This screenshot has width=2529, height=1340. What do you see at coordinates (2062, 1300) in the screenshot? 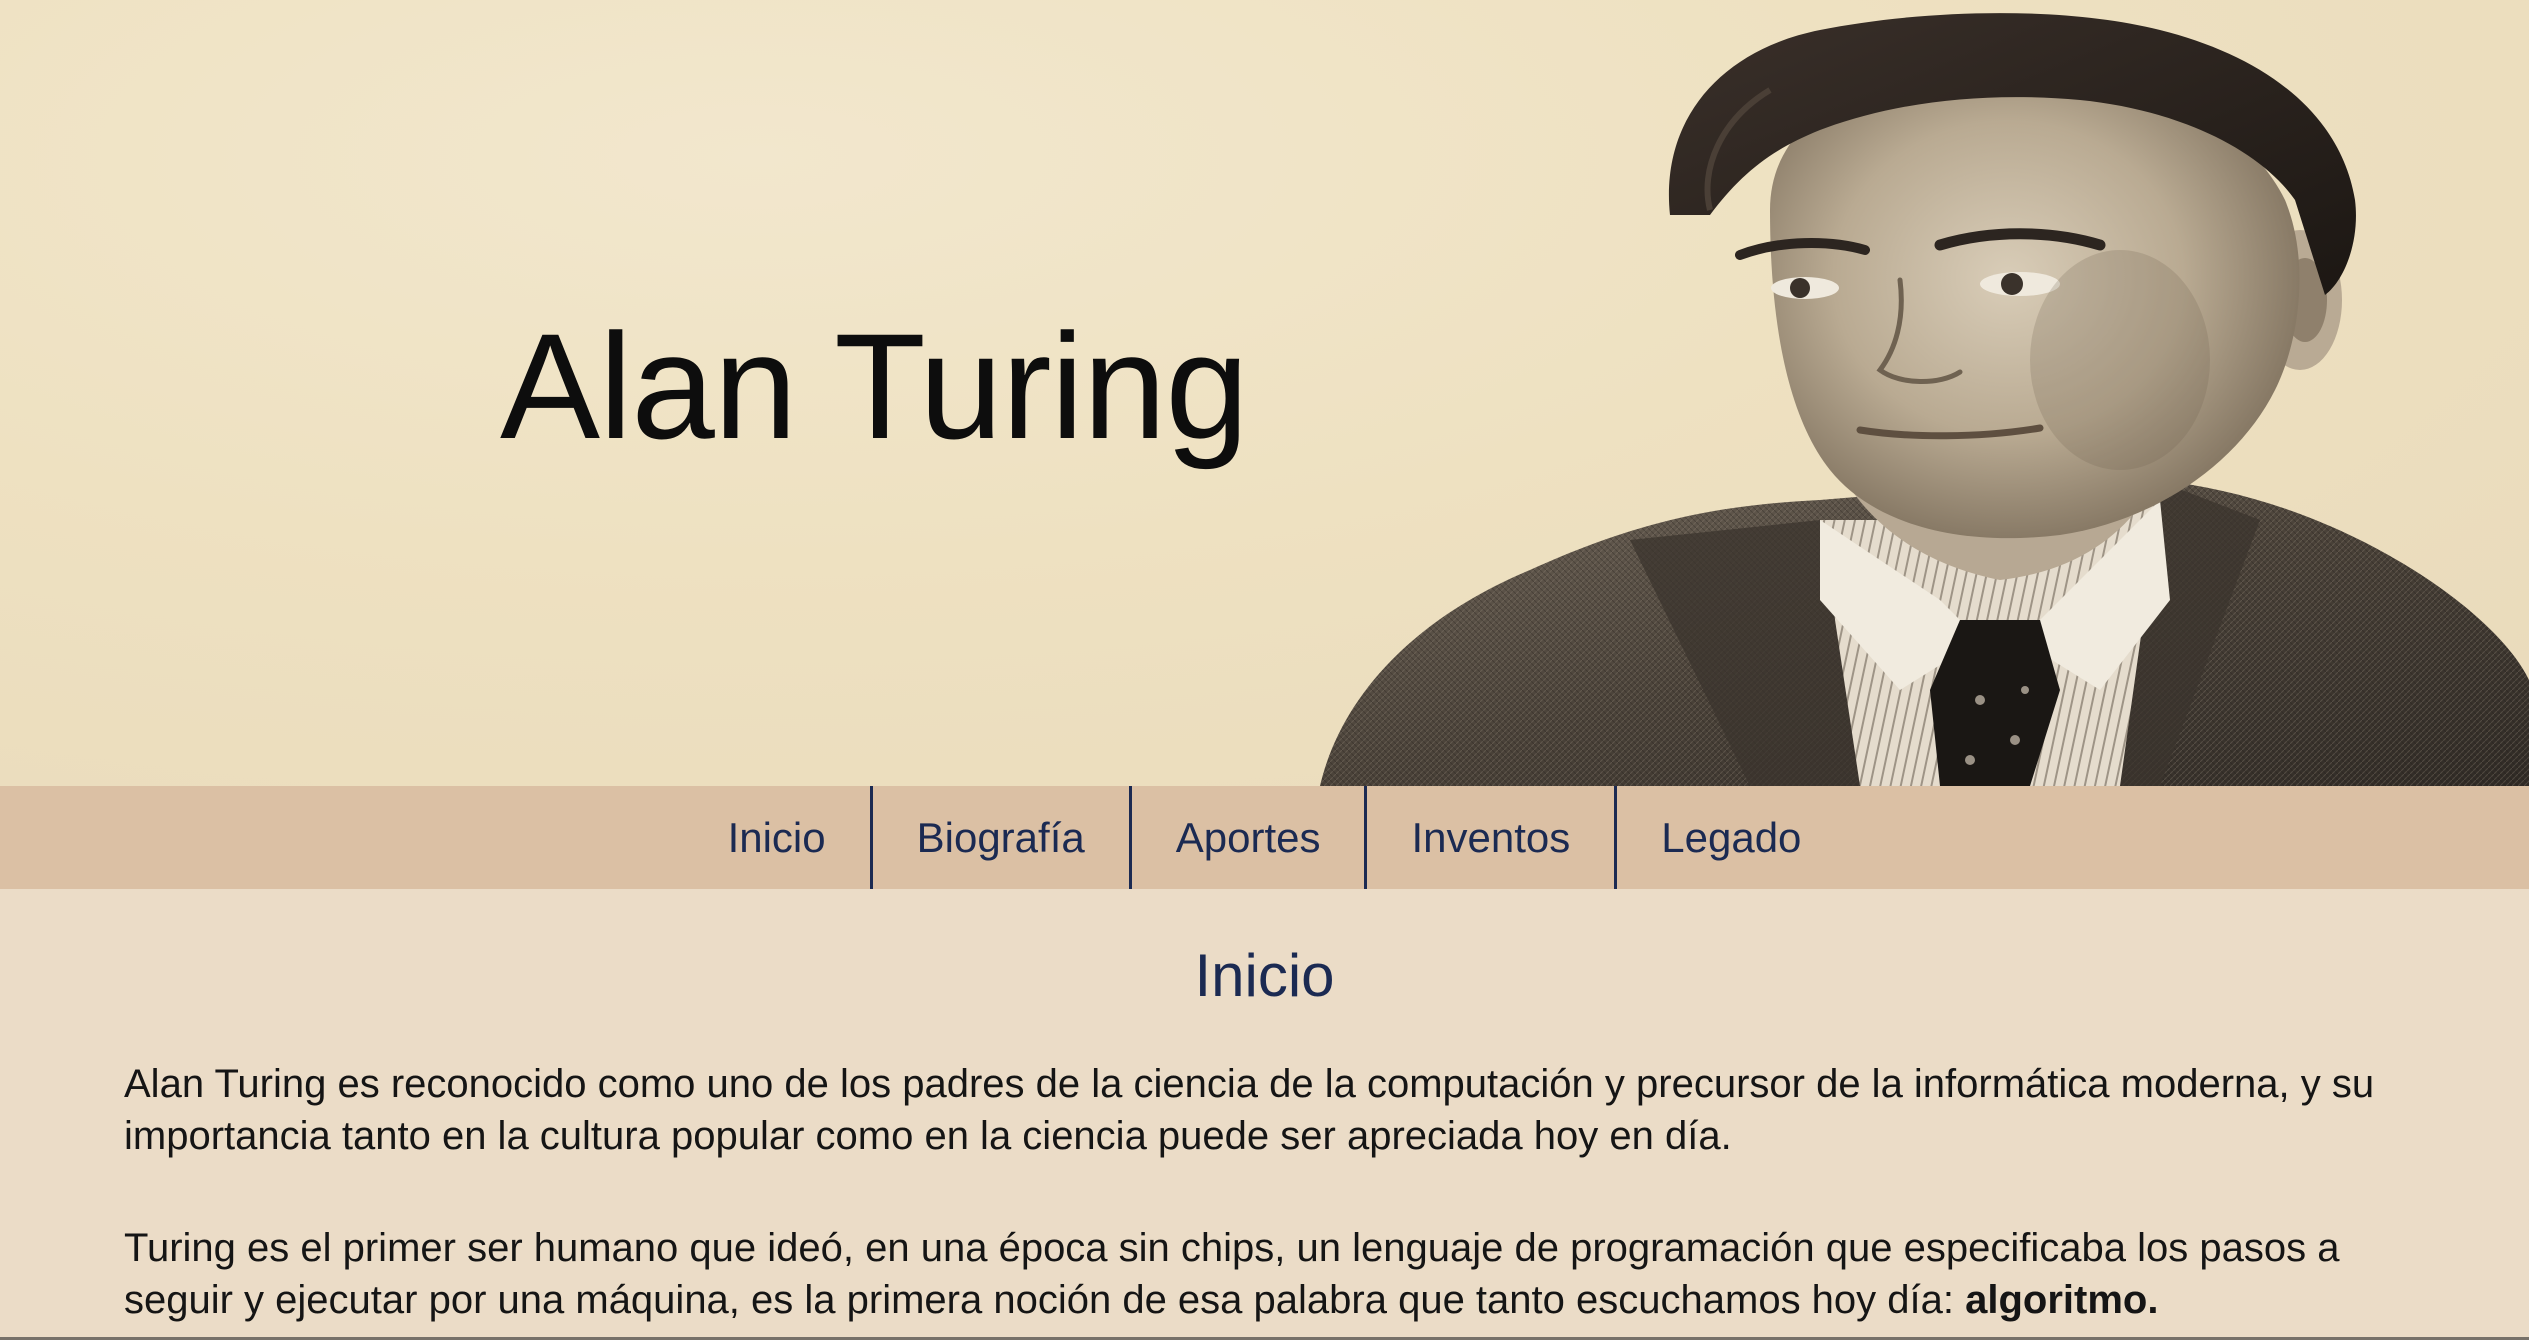
I see `algorithm-keyword: algoritmo.` at bounding box center [2062, 1300].